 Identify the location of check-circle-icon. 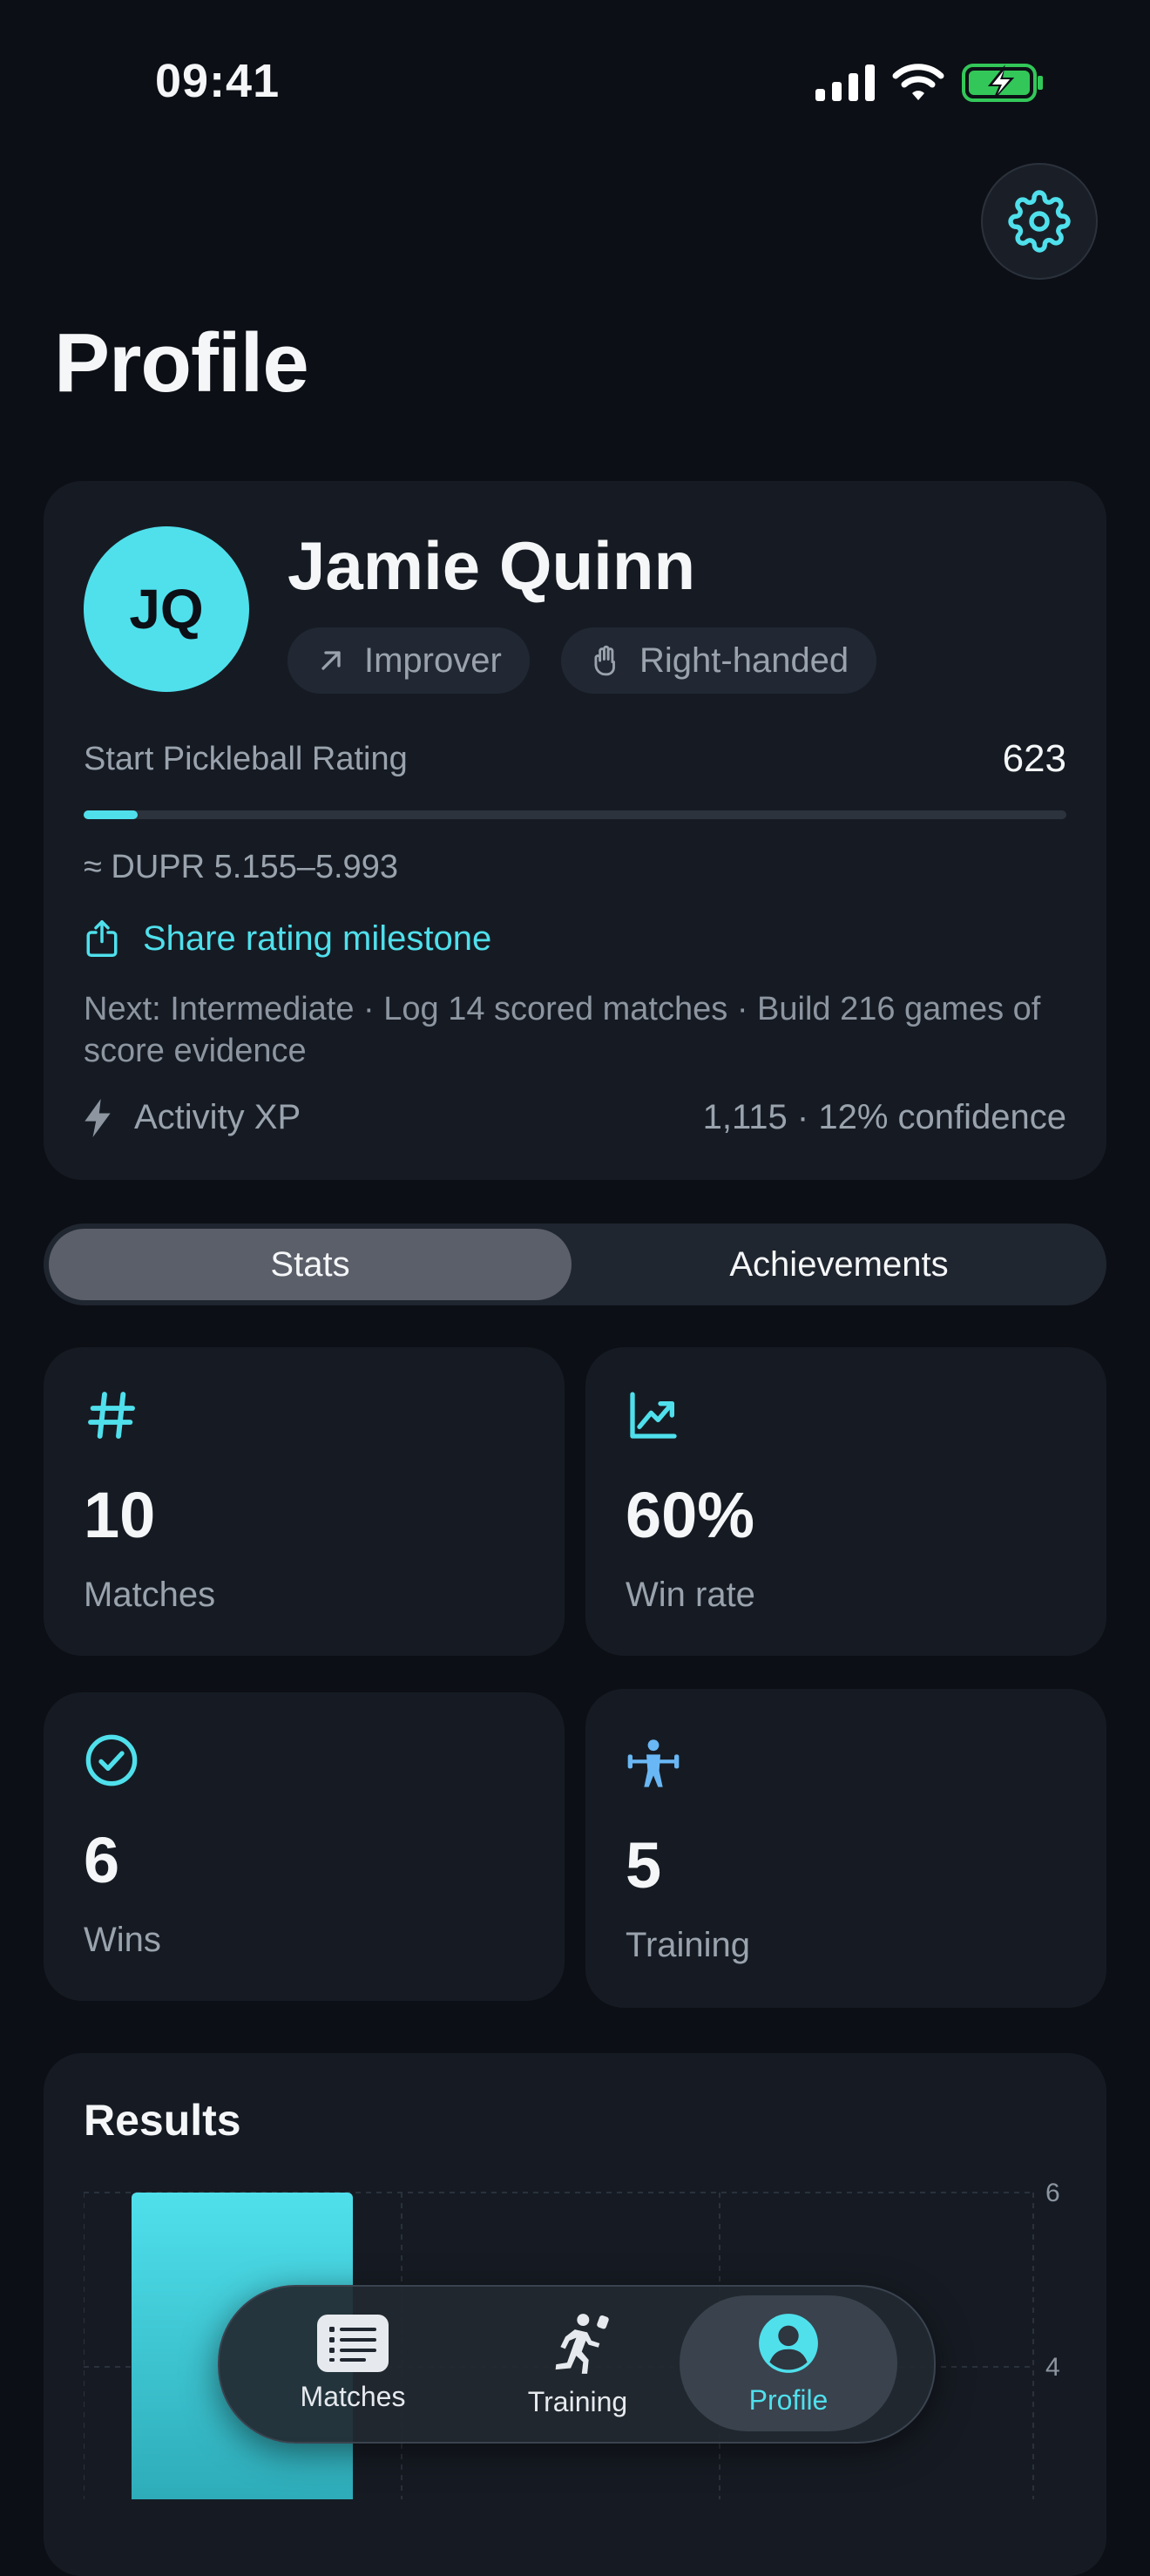
(111, 1760).